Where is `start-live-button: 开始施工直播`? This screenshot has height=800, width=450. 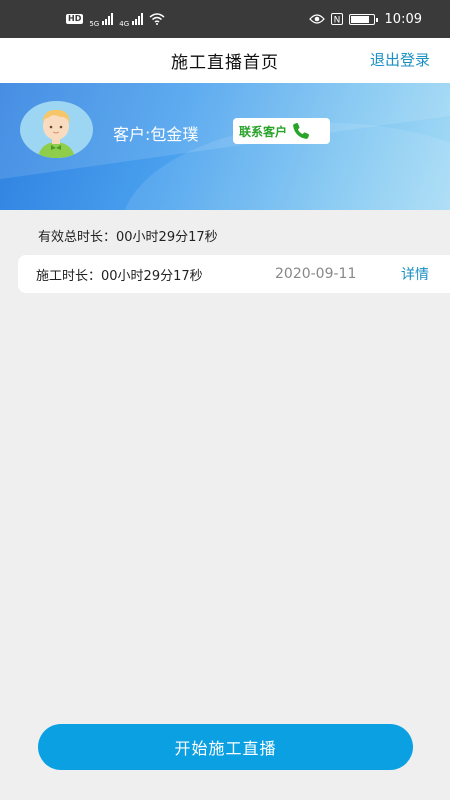
start-live-button: 开始施工直播 is located at coordinates (225, 747).